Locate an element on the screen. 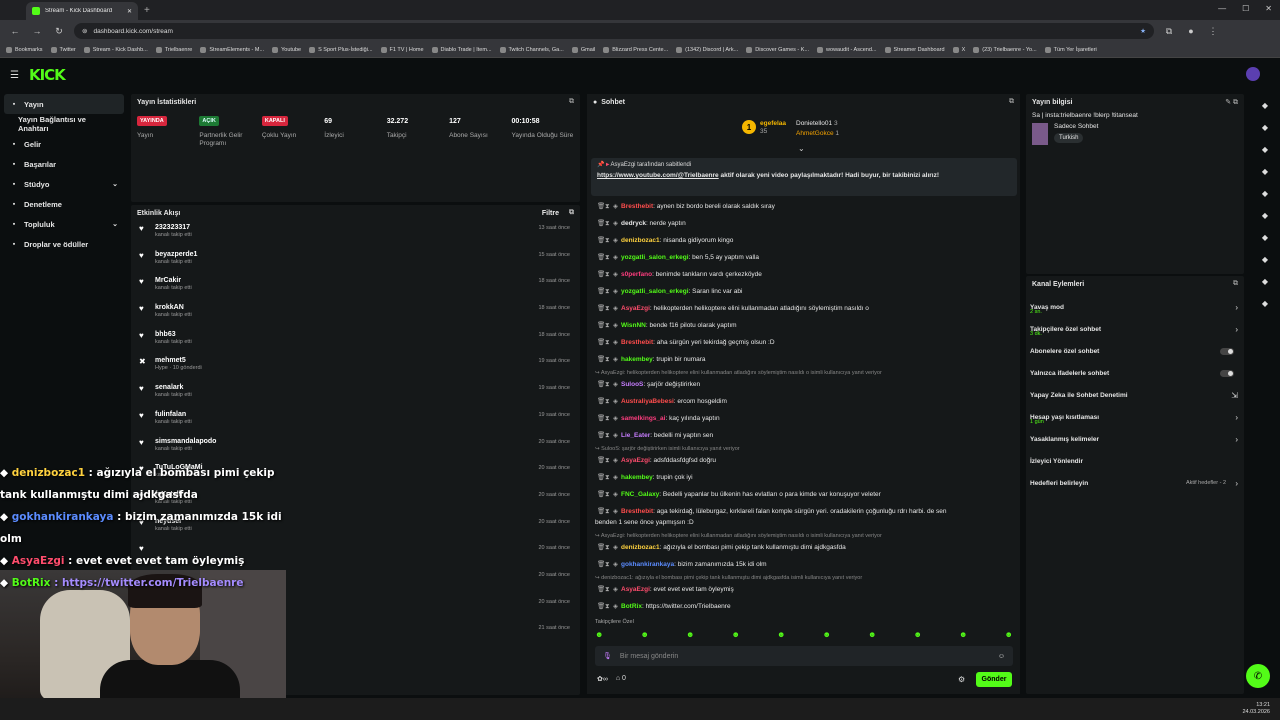 This screenshot has width=1280, height=720. activity-item: ♥ bhb63 kanalı takip etti 18 saat önce is located at coordinates (355, 341).